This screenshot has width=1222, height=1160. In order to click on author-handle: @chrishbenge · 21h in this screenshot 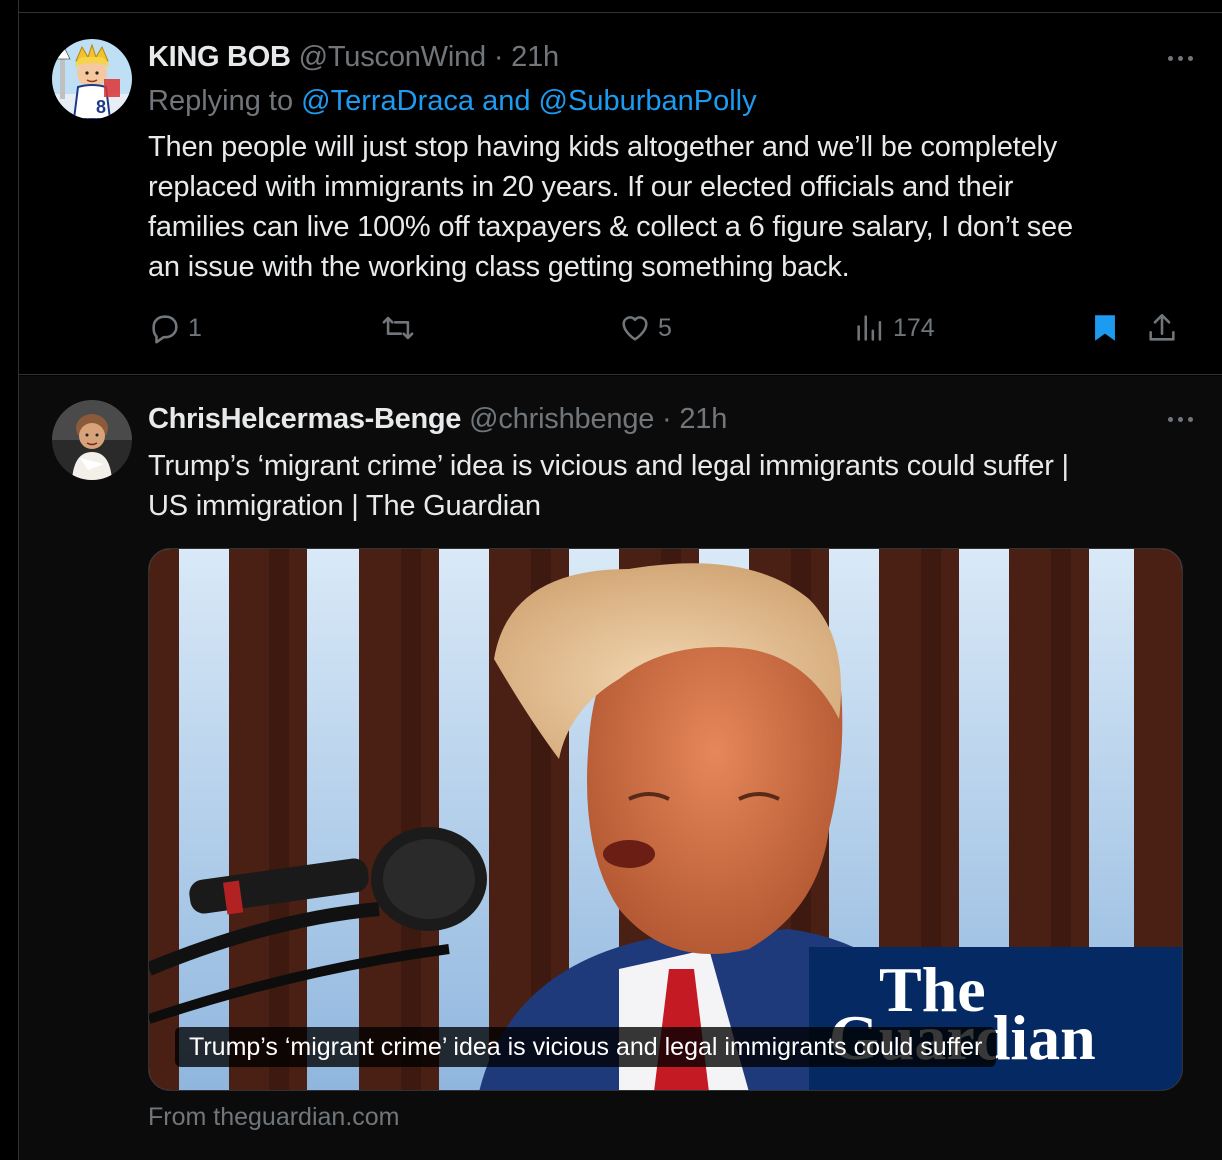, I will do `click(598, 419)`.